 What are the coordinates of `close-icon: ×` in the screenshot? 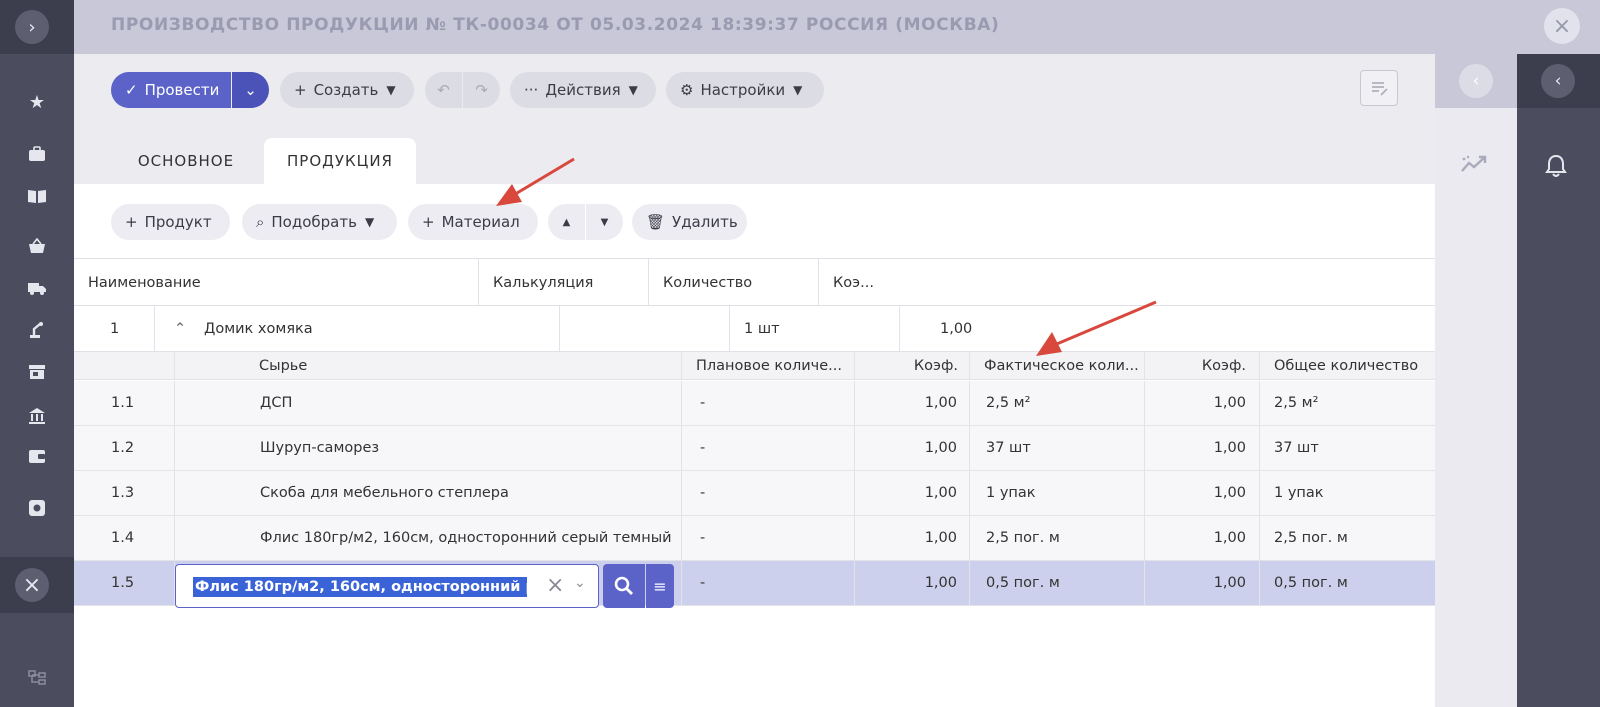 It's located at (32, 585).